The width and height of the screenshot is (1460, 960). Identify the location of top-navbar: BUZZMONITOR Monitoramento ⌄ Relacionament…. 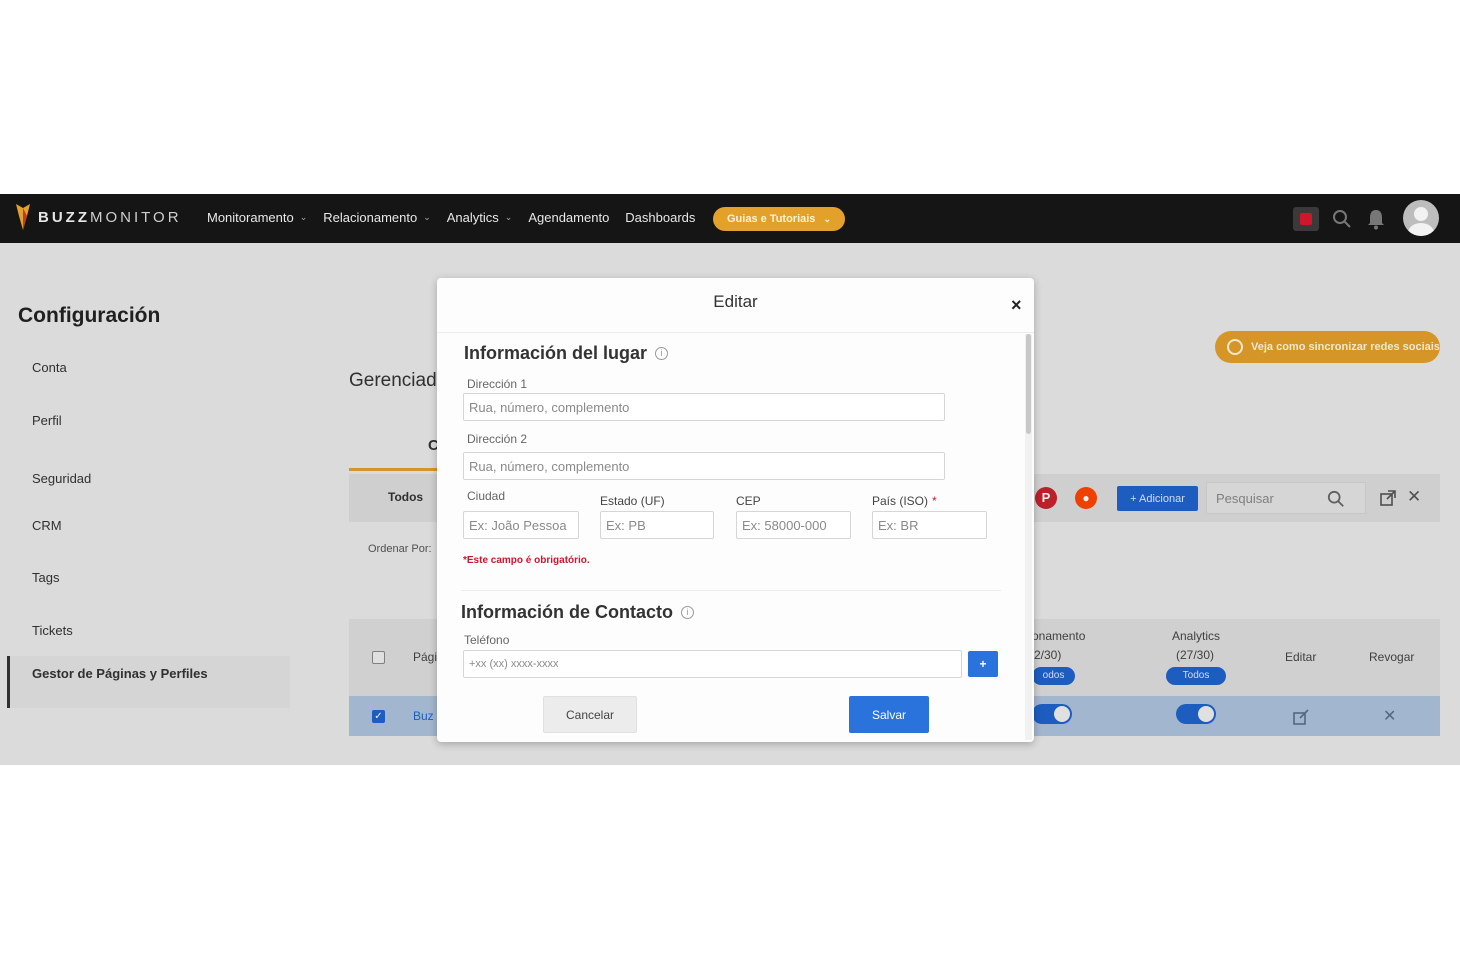
(730, 218).